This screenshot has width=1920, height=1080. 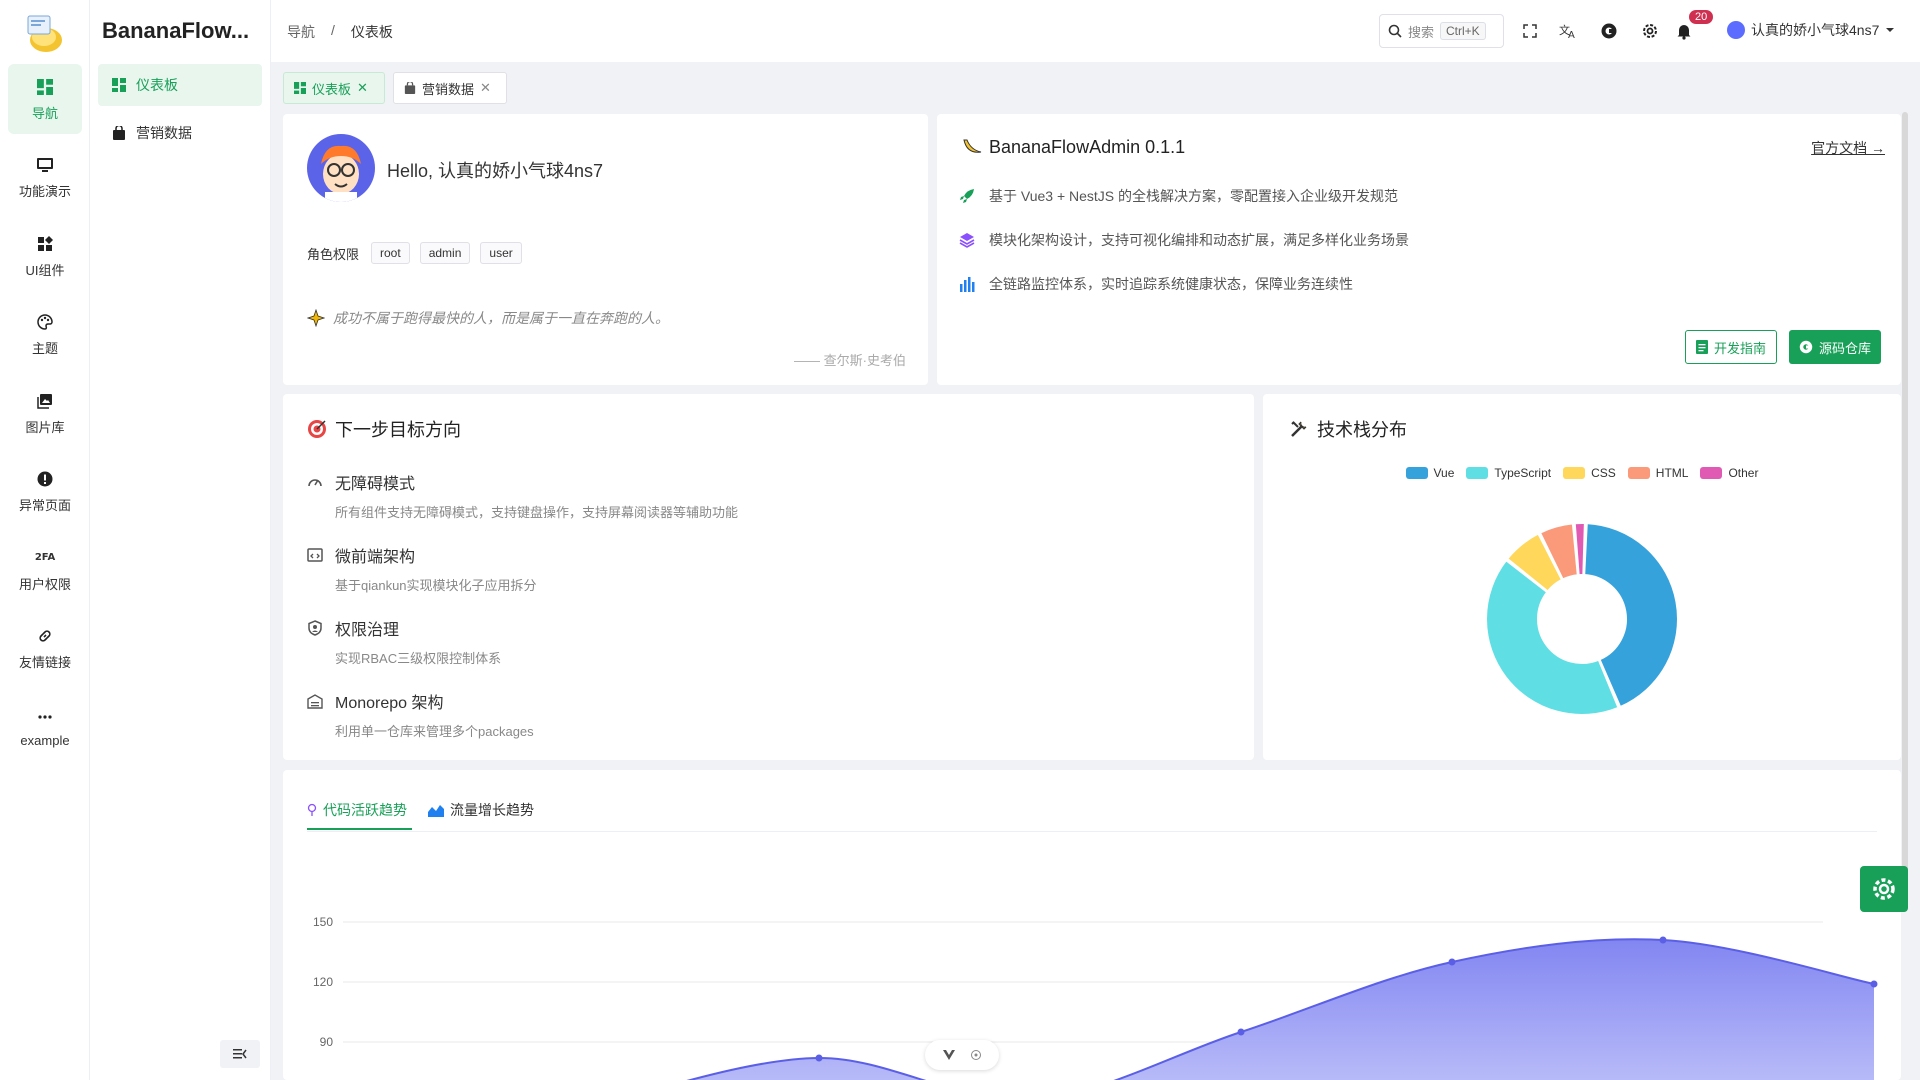 What do you see at coordinates (45, 178) in the screenshot?
I see `rail-item-1: 功能演示` at bounding box center [45, 178].